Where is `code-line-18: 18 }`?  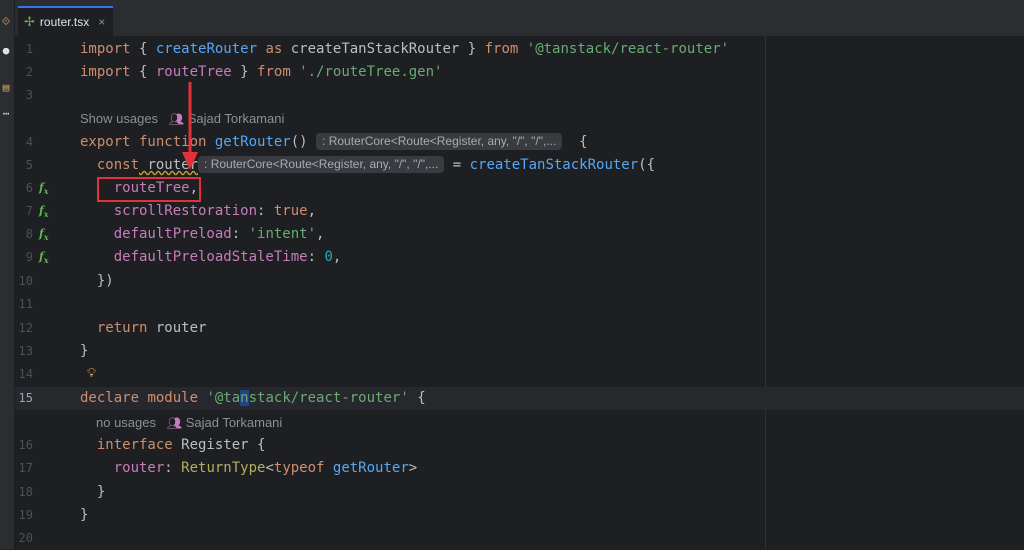 code-line-18: 18 } is located at coordinates (519, 492).